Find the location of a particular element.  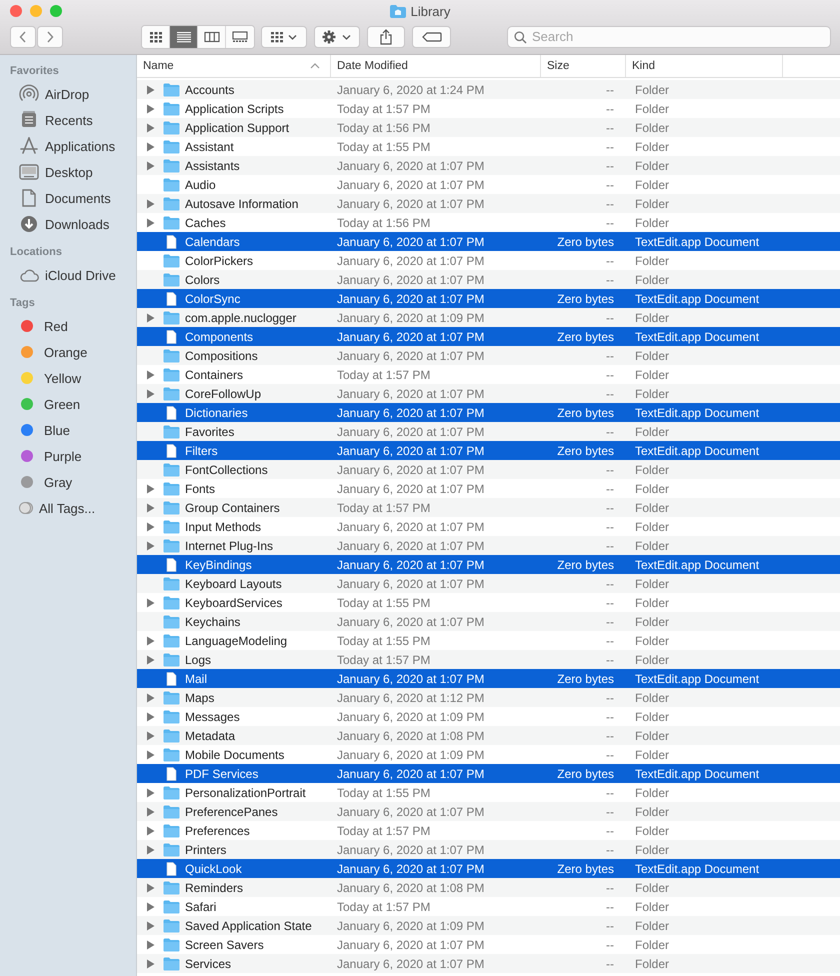

sidebar-item: Downloads is located at coordinates (64, 224).